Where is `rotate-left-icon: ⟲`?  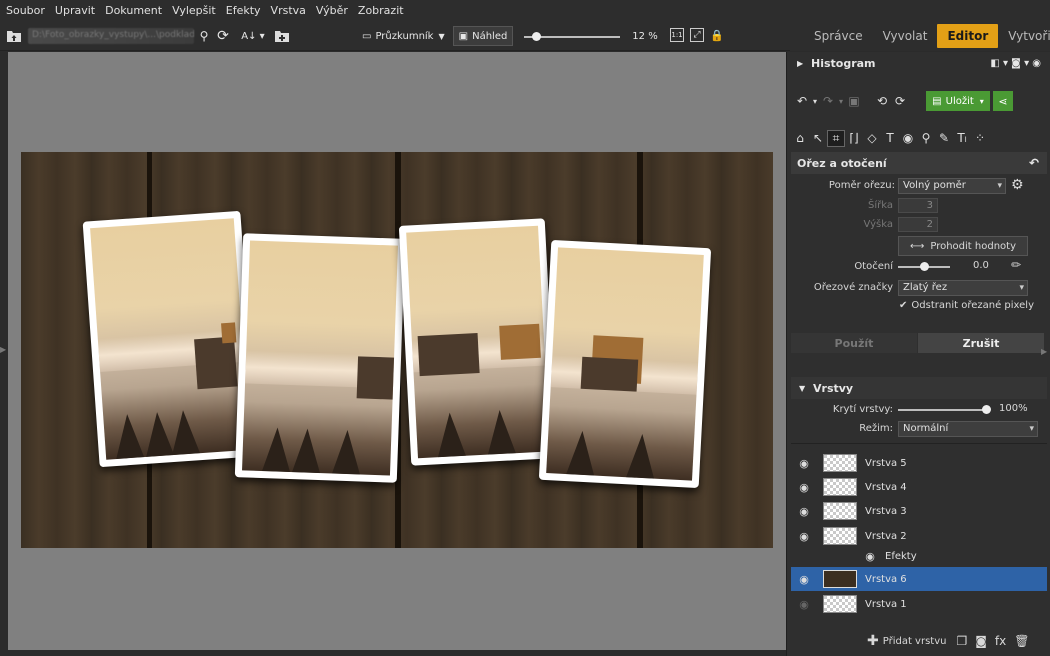 rotate-left-icon: ⟲ is located at coordinates (882, 101).